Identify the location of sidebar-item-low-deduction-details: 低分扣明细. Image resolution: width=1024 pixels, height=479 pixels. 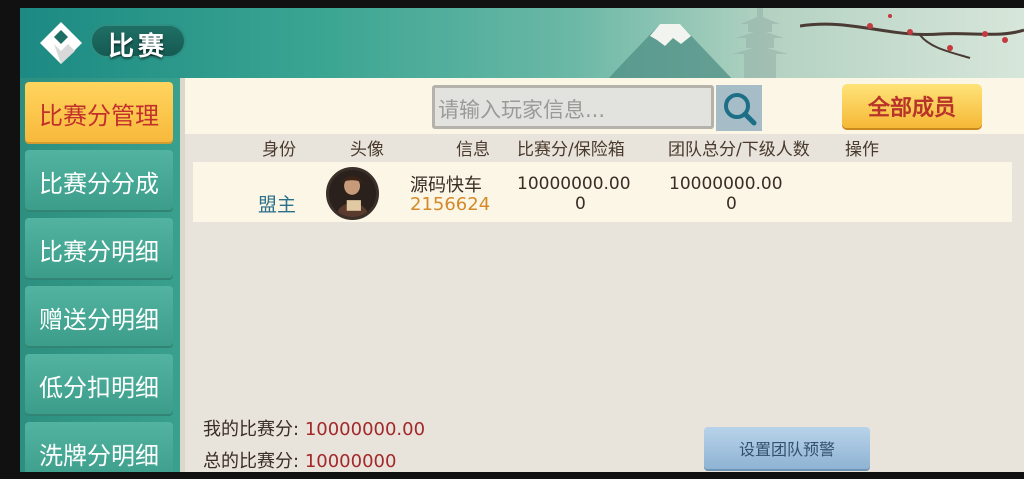
(99, 385).